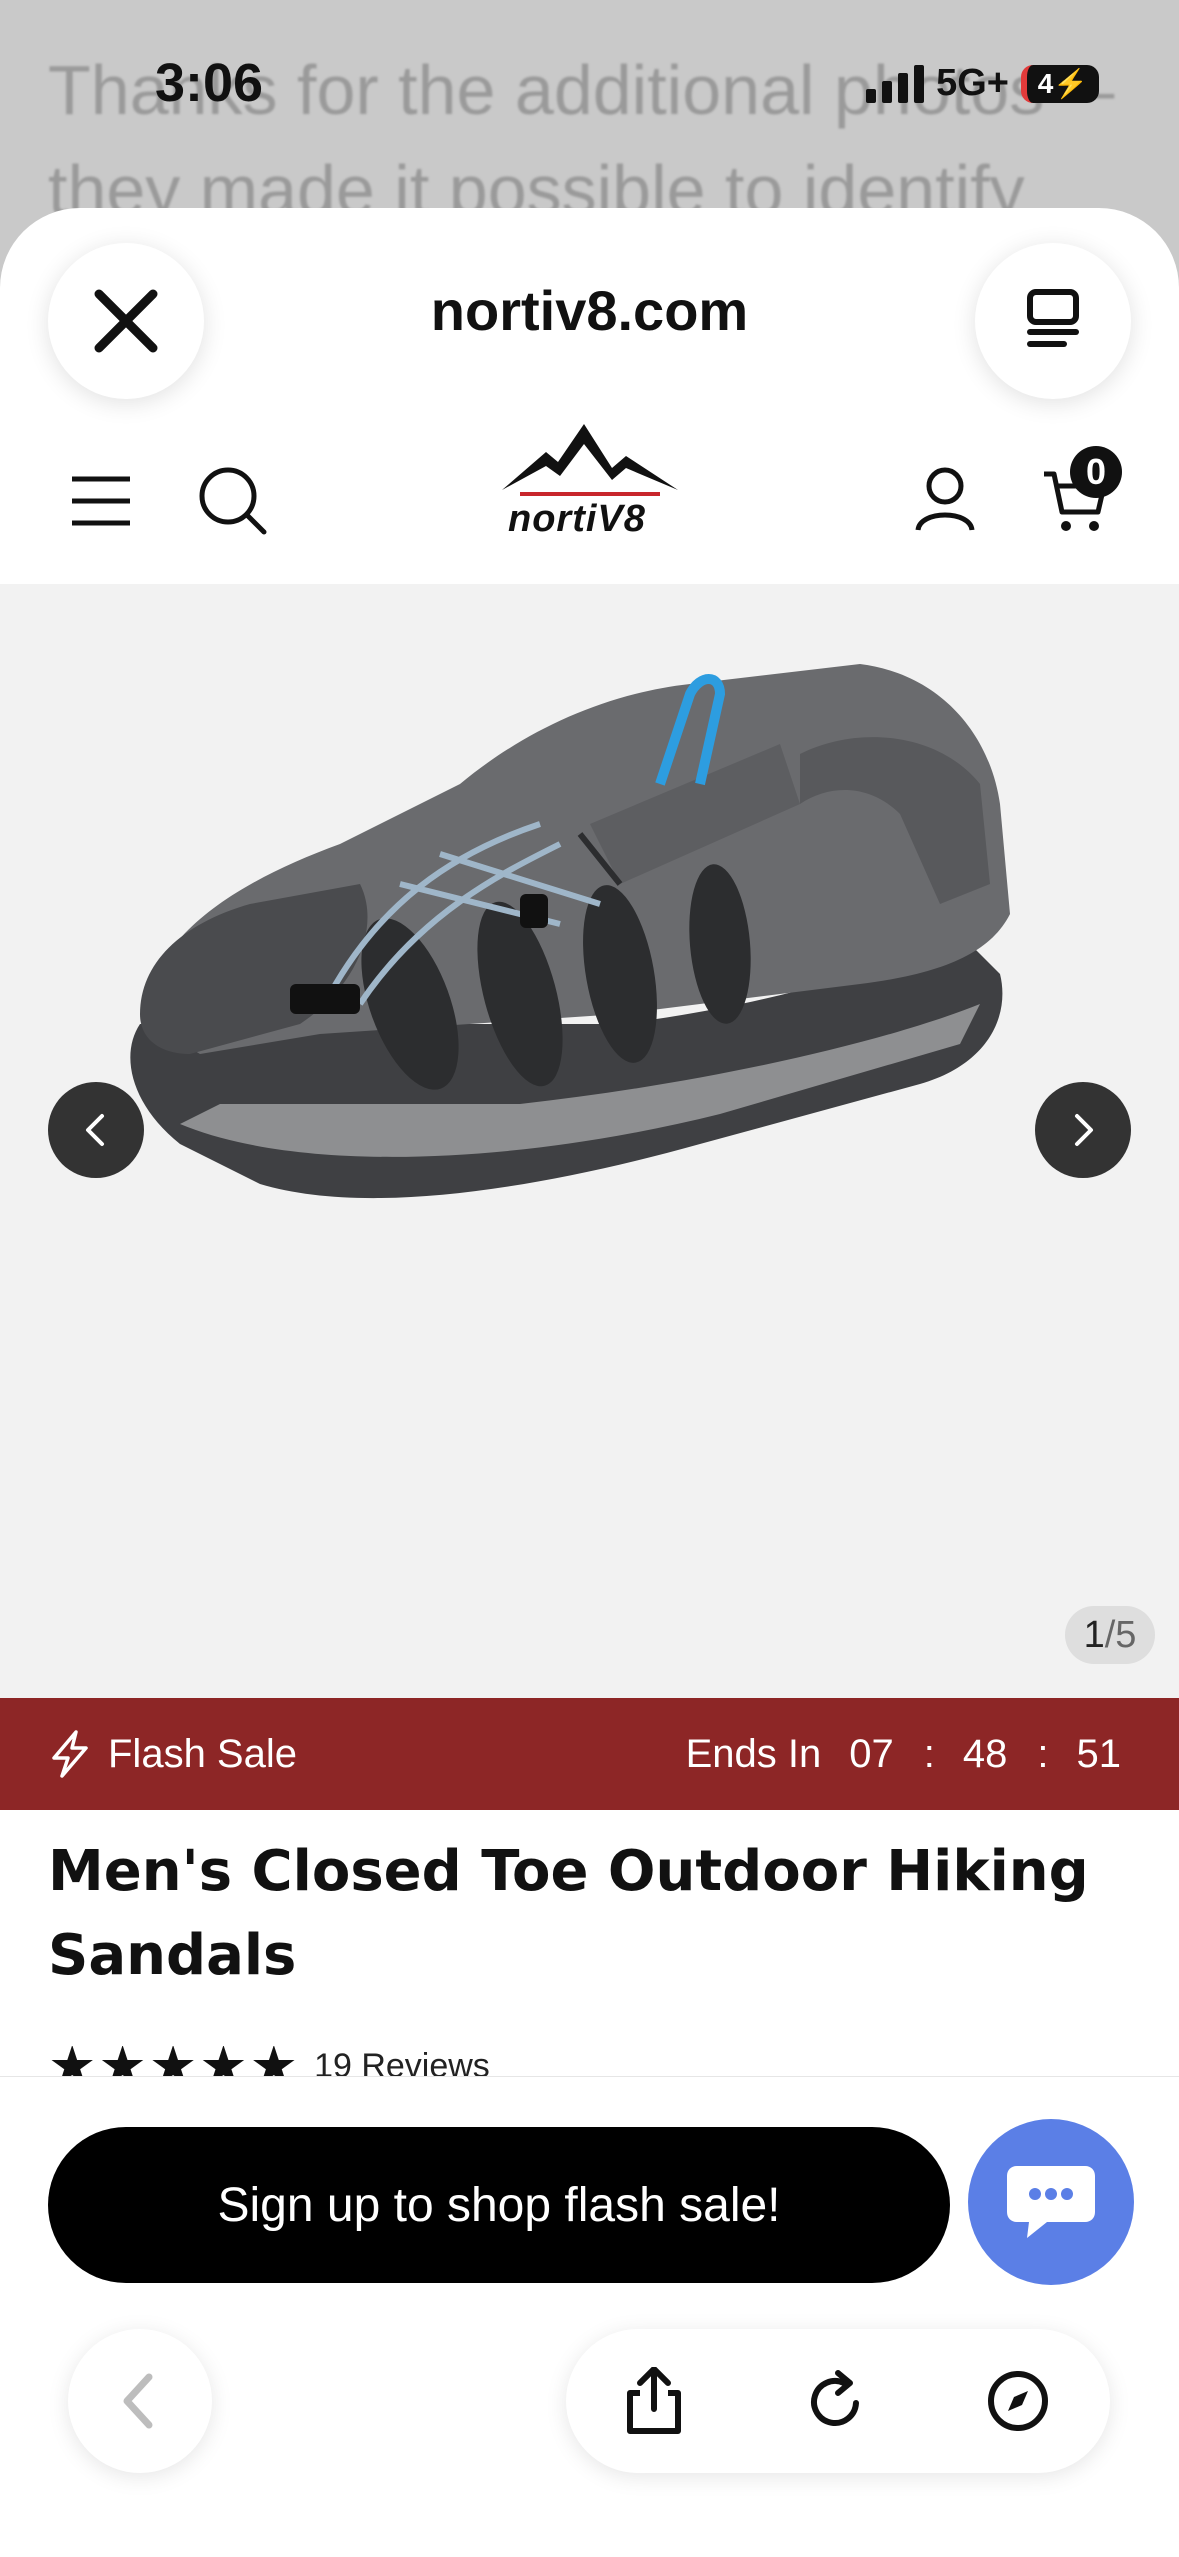 The width and height of the screenshot is (1179, 2557). What do you see at coordinates (1045, 83) in the screenshot?
I see `battery-level: 4` at bounding box center [1045, 83].